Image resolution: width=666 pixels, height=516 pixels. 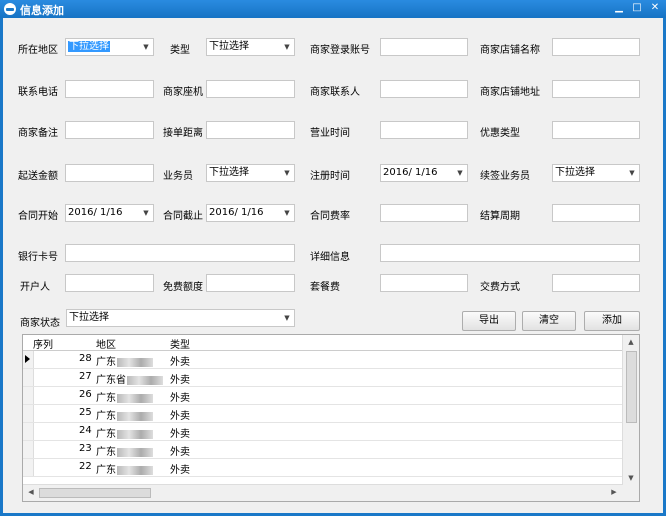 I want to click on detail-input, so click(x=510, y=253).